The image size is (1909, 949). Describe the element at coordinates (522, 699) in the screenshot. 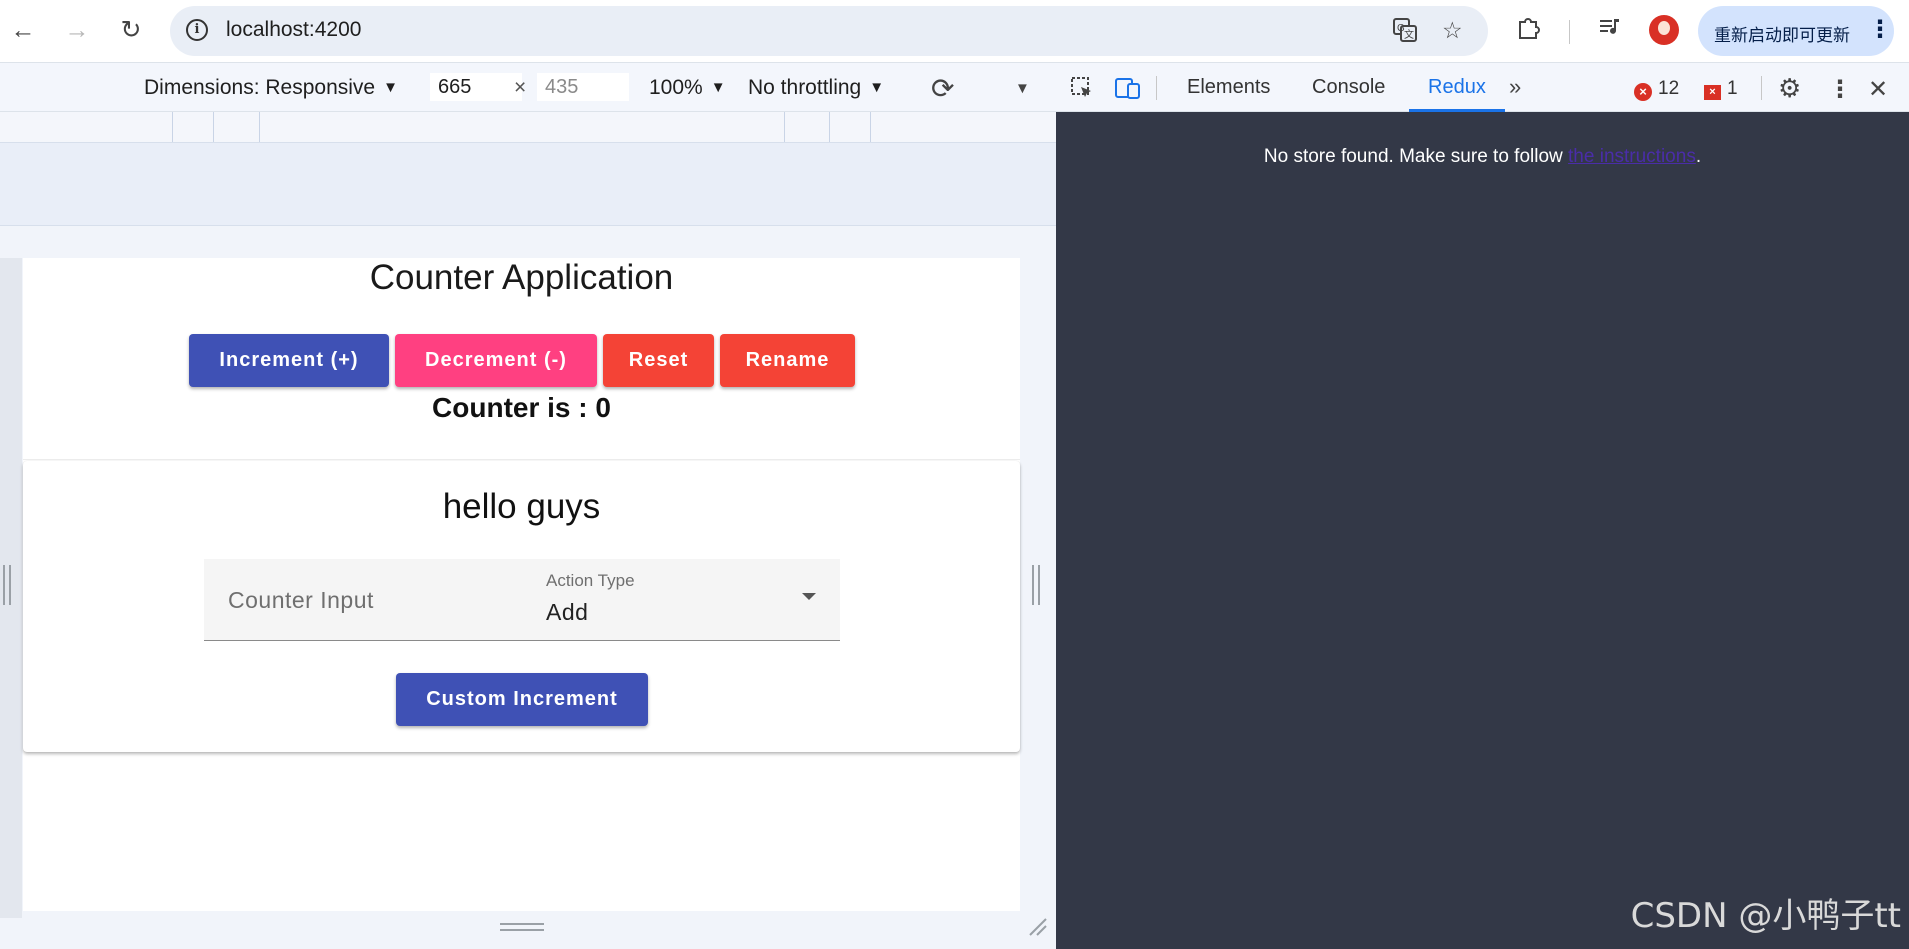

I see `custom-increment-button: Custom Increment` at that location.